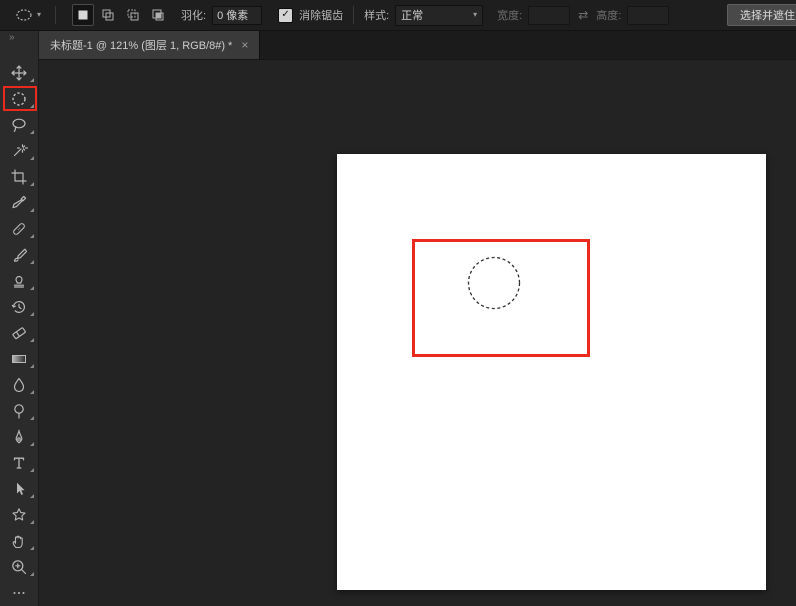  What do you see at coordinates (19, 229) in the screenshot?
I see `healing-brush-tool` at bounding box center [19, 229].